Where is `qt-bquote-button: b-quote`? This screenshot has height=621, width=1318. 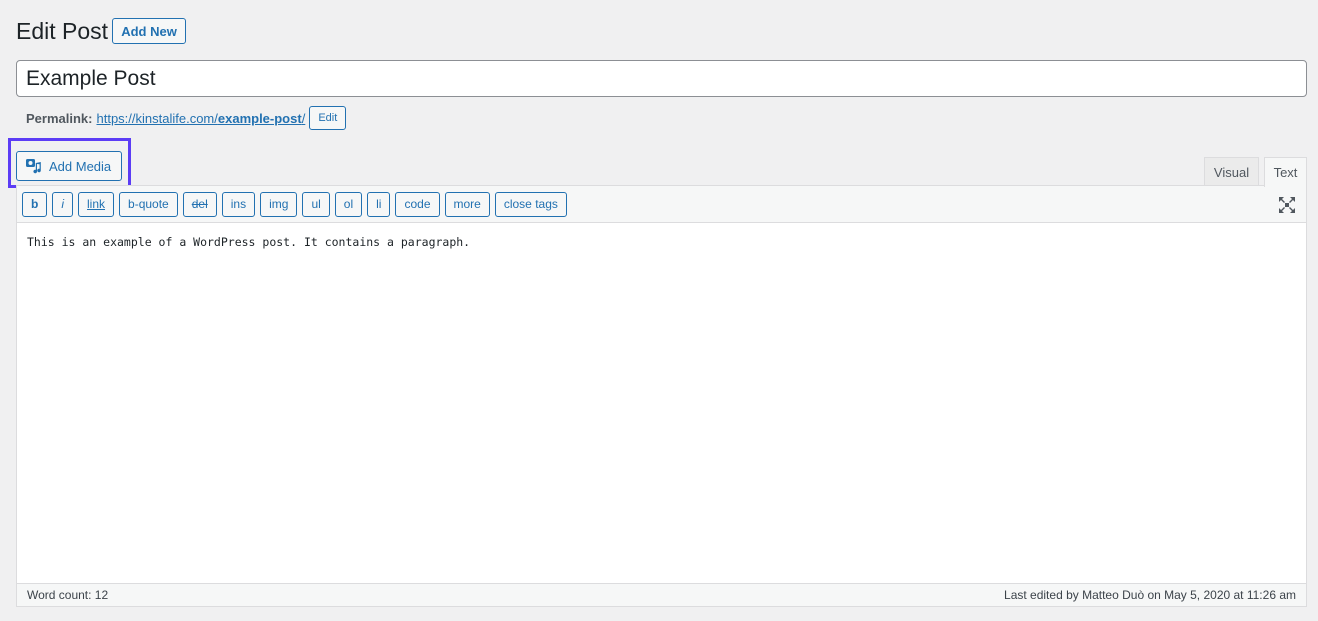 qt-bquote-button: b-quote is located at coordinates (148, 204).